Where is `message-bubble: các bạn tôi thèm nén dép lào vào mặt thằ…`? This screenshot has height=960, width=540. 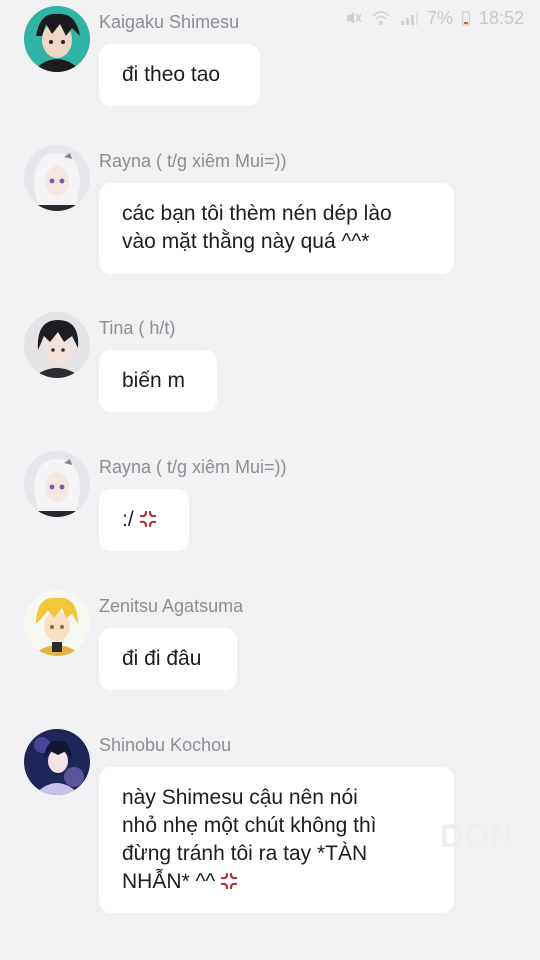 message-bubble: các bạn tôi thèm nén dép lào vào mặt thằ… is located at coordinates (276, 228).